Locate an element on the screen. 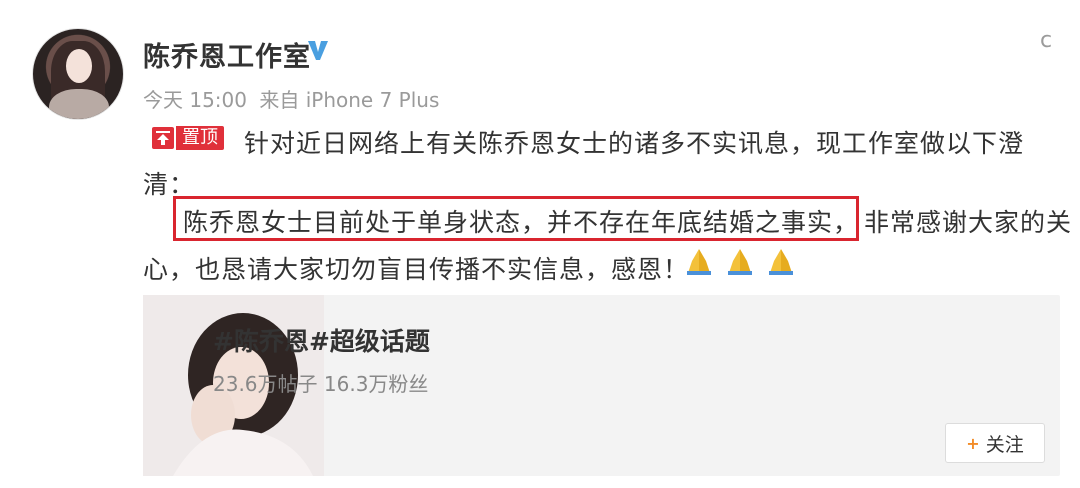 The width and height of the screenshot is (1080, 488). post-text-line1: 针对近日网络上有关陈乔恩女士的诸多不实讯息，现工作室做以下澄 is located at coordinates (634, 143).